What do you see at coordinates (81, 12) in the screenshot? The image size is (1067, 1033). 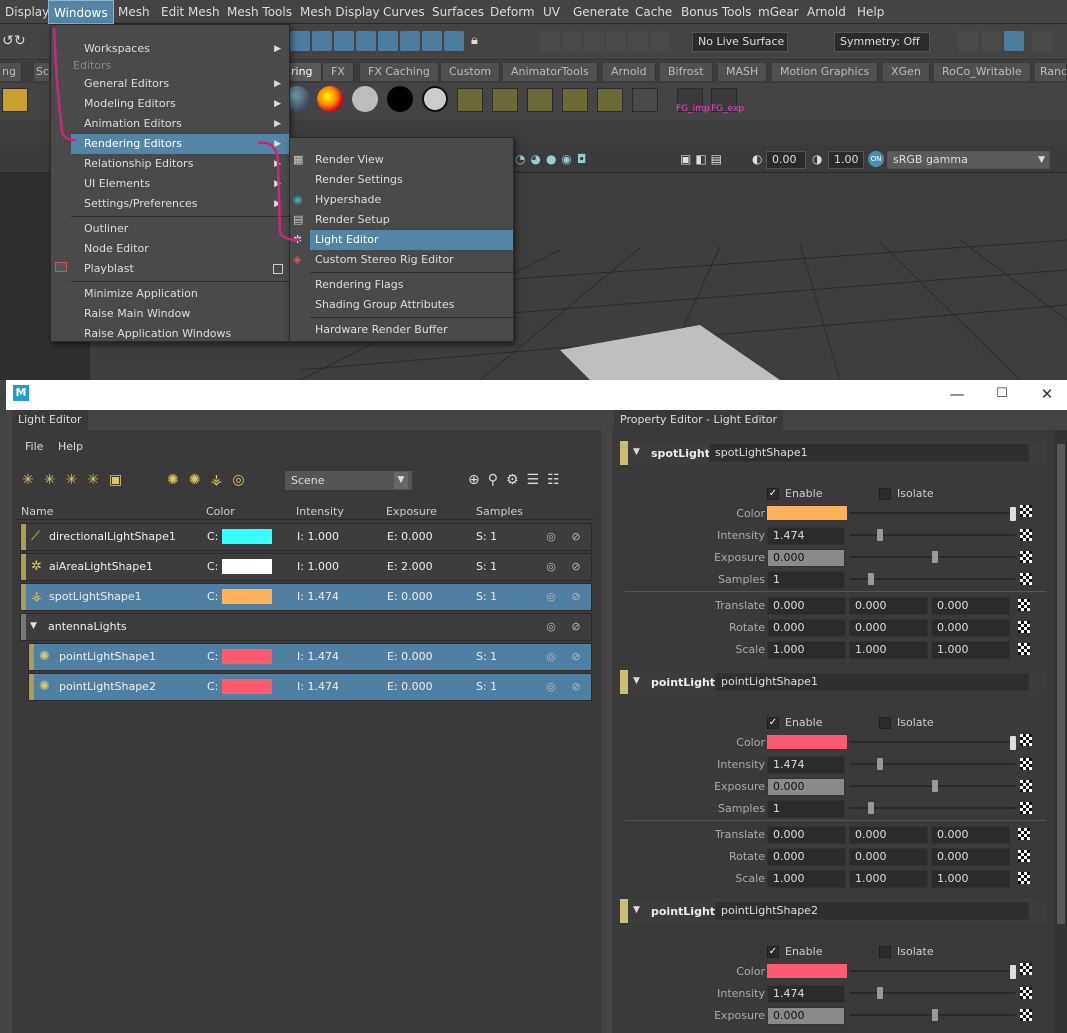 I see `menu-windows: Windows` at bounding box center [81, 12].